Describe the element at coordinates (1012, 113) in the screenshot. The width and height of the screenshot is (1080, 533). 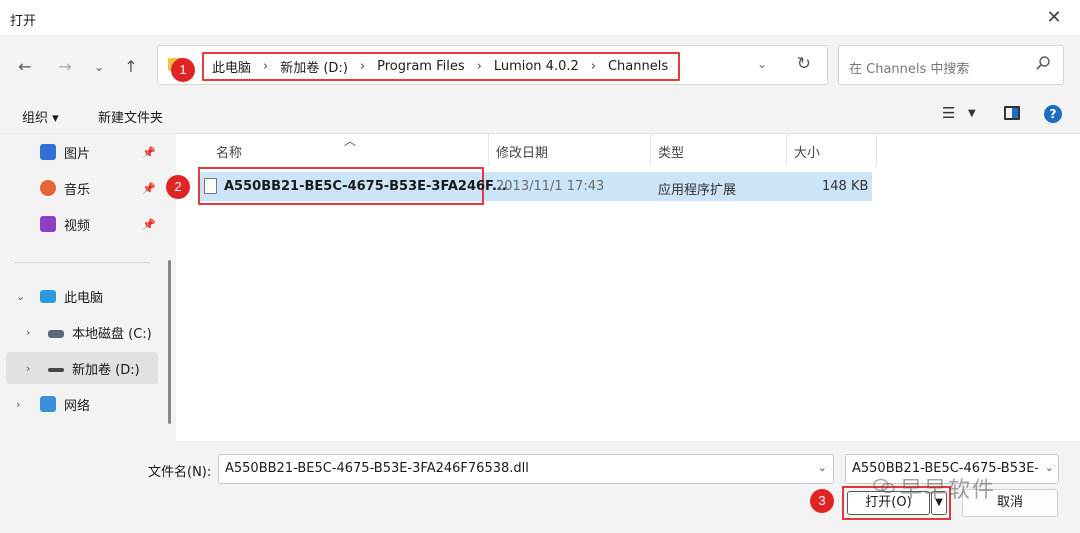
I see `preview-pane-icon` at that location.